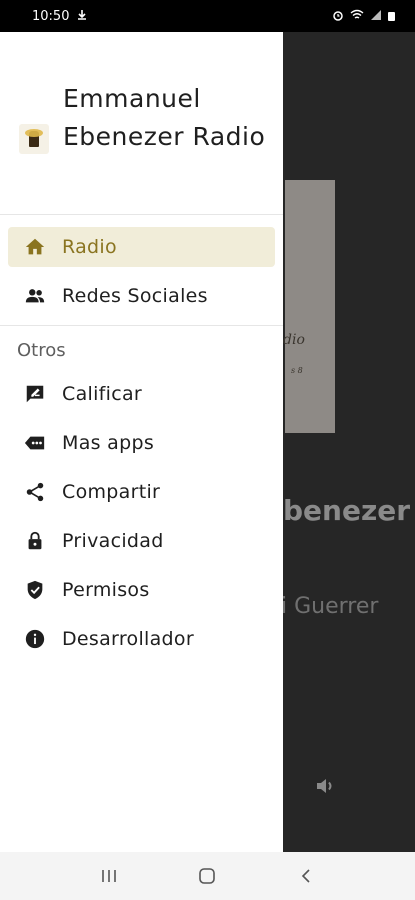 Image resolution: width=415 pixels, height=900 pixels. What do you see at coordinates (325, 786) in the screenshot?
I see `volume-icon` at bounding box center [325, 786].